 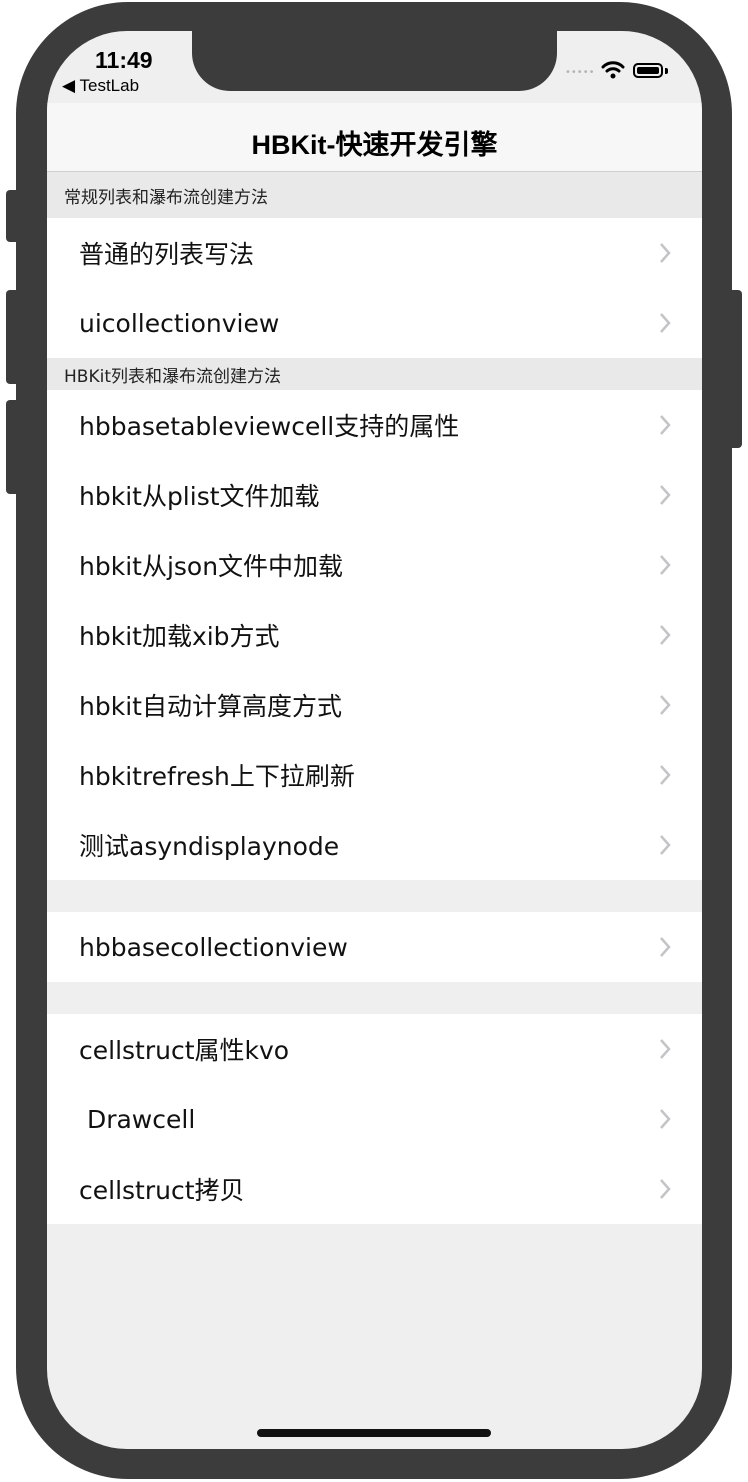 I want to click on section-header: 常规列表和瀑布流创建方法, so click(x=374, y=195).